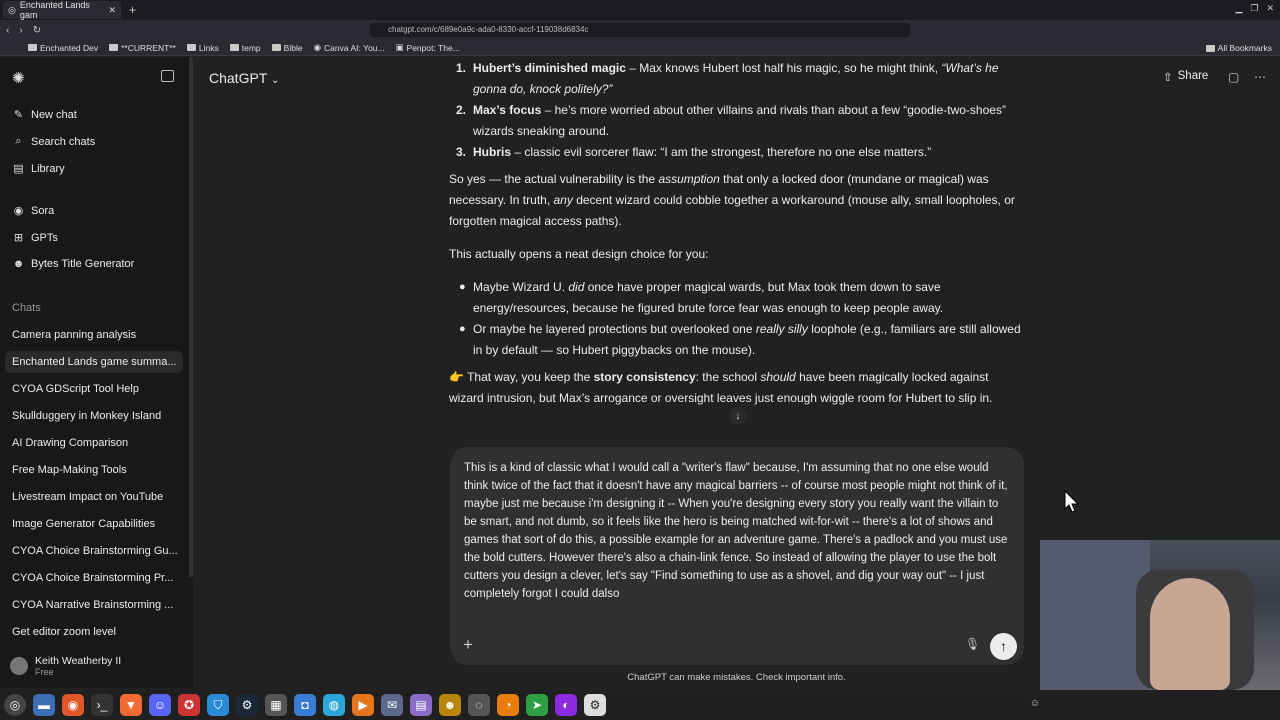 This screenshot has width=1280, height=720. What do you see at coordinates (37, 30) in the screenshot?
I see `reload-icon: ↻` at bounding box center [37, 30].